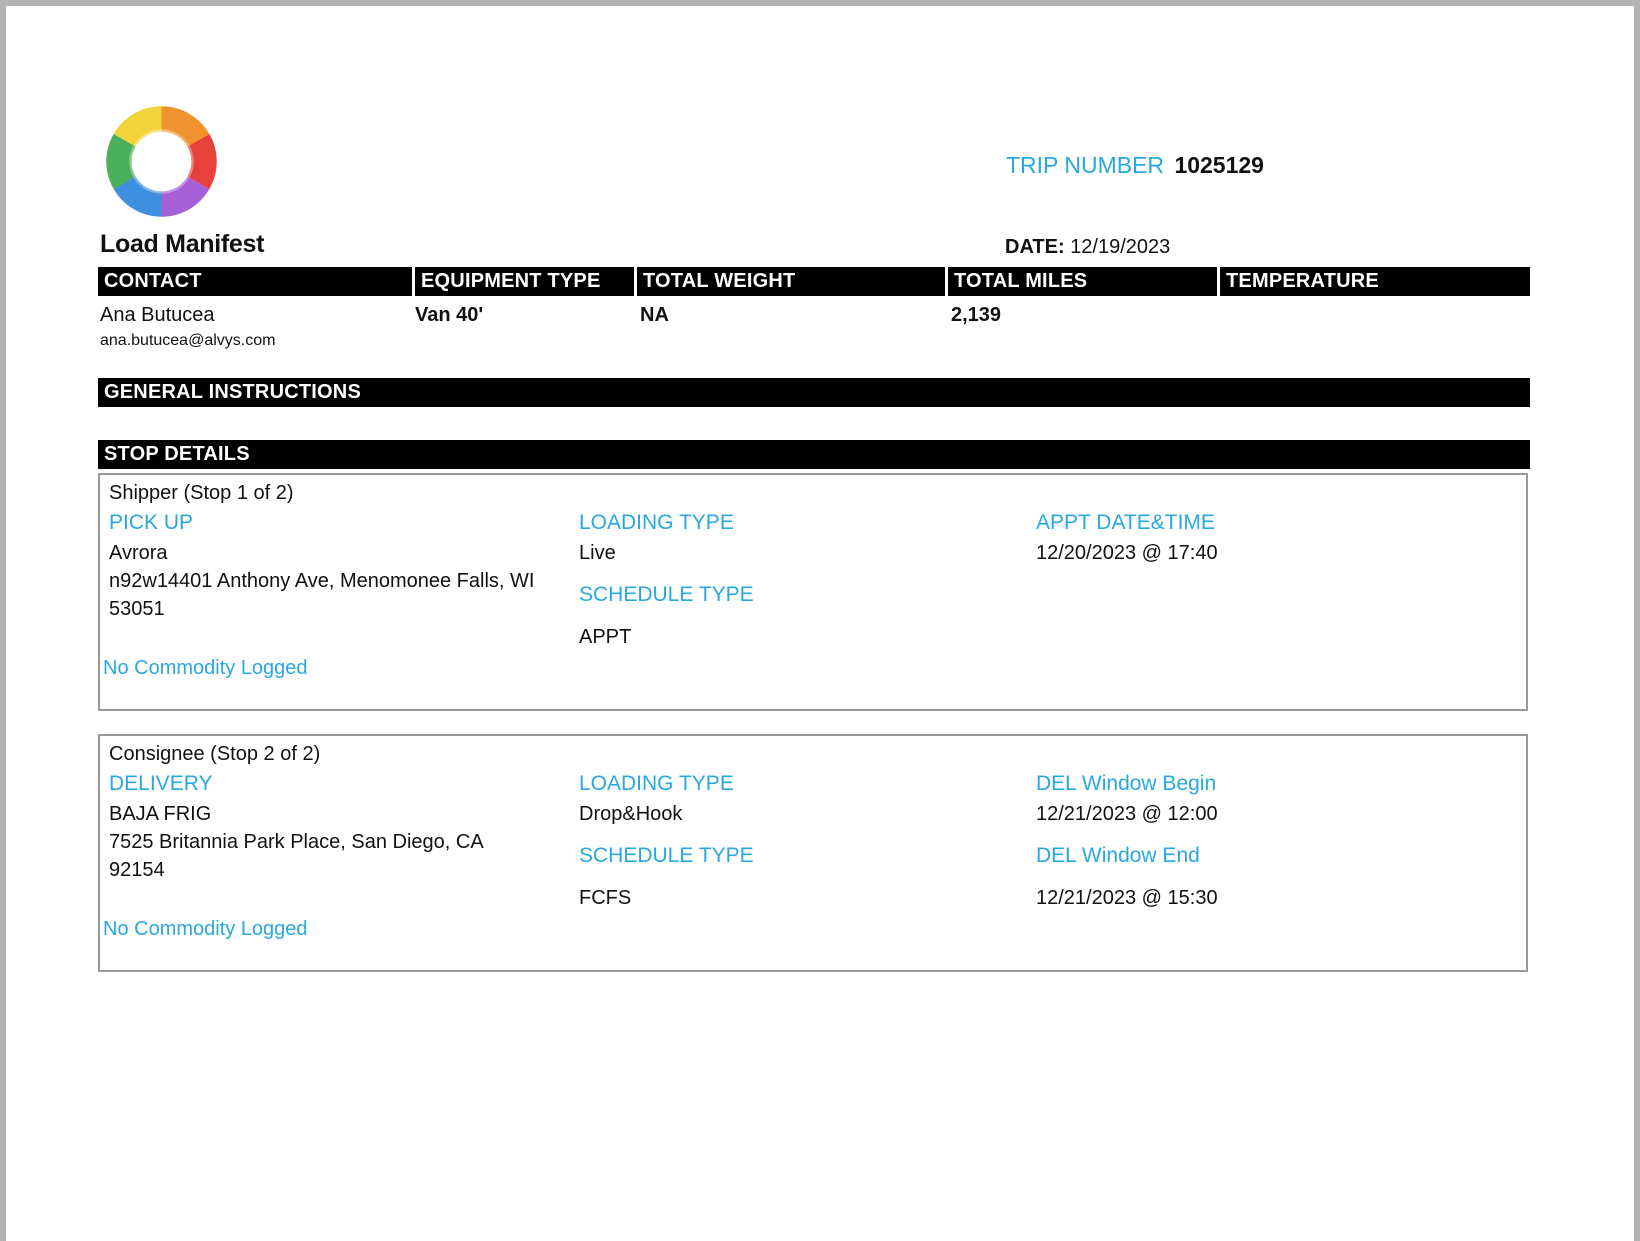  Describe the element at coordinates (137, 609) in the screenshot. I see `stop-address-line2: 53051` at that location.